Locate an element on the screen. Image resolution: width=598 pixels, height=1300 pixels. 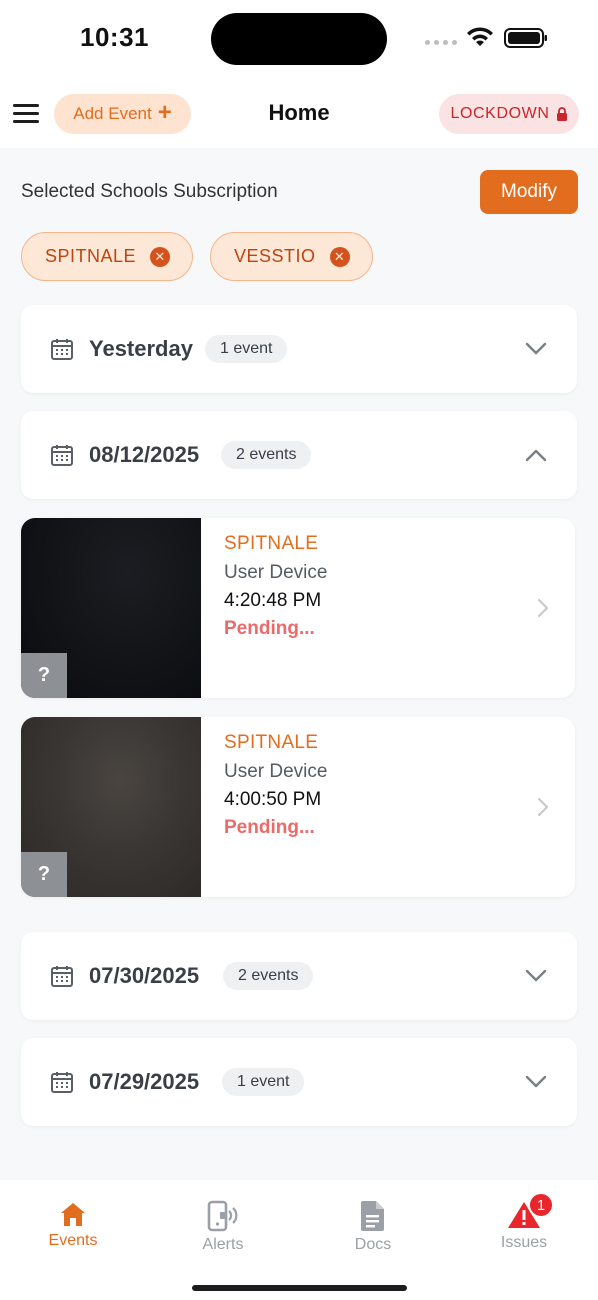
nav-events: Events is located at coordinates (73, 1225).